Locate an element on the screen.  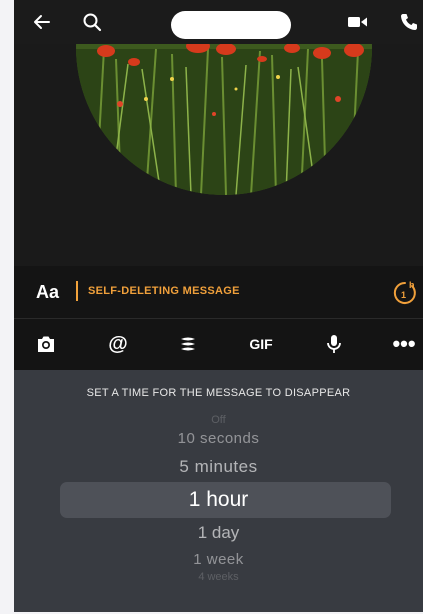
text-format-button: Aa is located at coordinates (47, 292).